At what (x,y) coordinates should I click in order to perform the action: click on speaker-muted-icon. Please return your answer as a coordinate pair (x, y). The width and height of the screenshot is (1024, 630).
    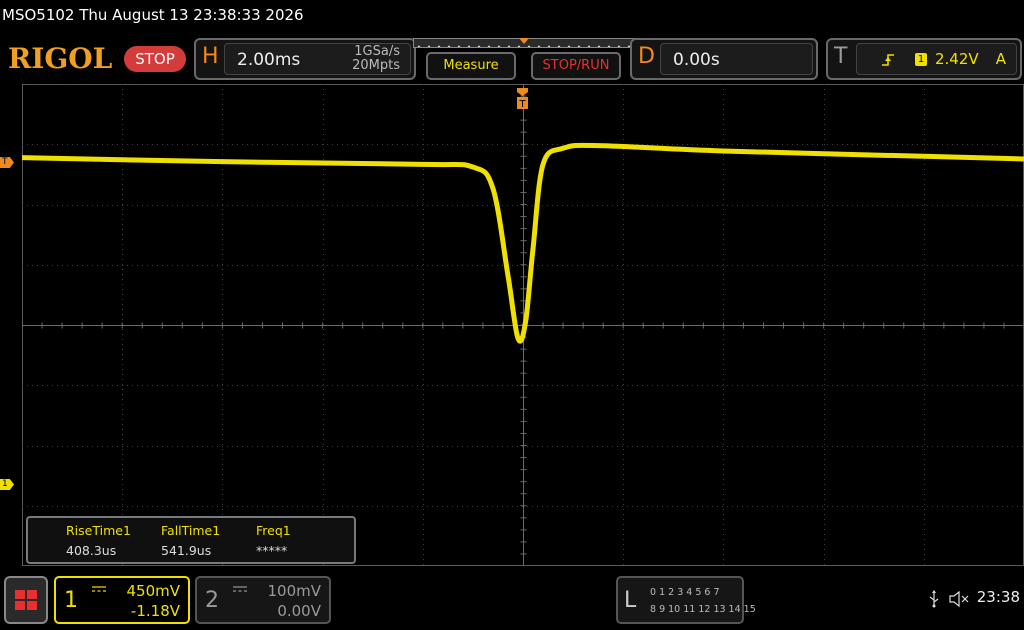
    Looking at the image, I should click on (959, 599).